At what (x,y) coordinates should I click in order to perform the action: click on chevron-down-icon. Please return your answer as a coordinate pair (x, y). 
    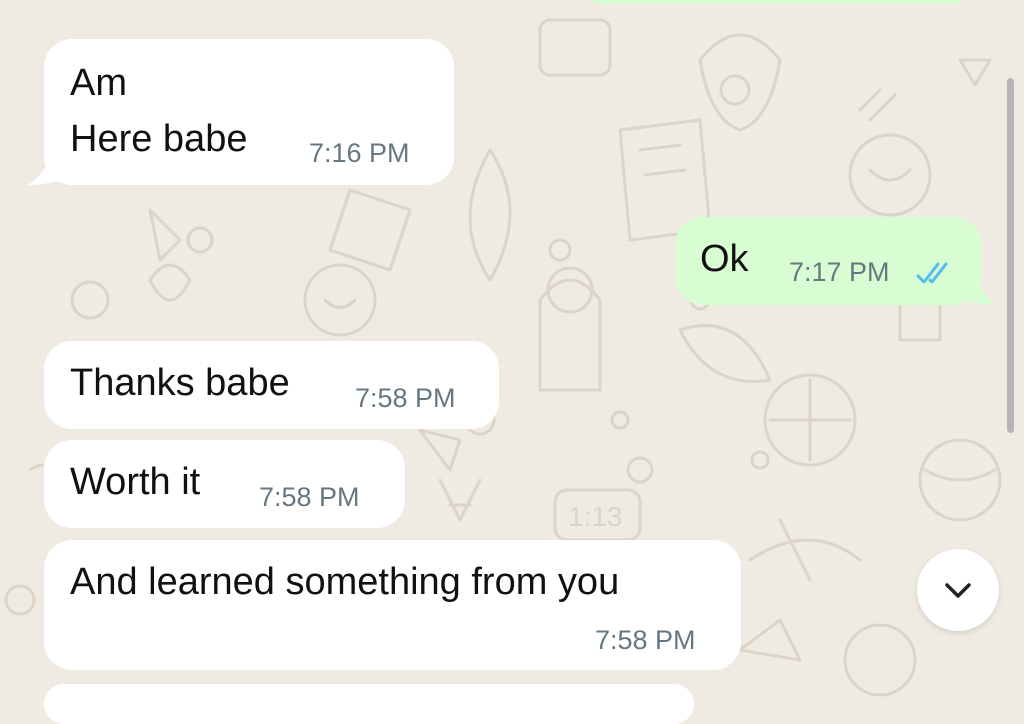
    Looking at the image, I should click on (958, 590).